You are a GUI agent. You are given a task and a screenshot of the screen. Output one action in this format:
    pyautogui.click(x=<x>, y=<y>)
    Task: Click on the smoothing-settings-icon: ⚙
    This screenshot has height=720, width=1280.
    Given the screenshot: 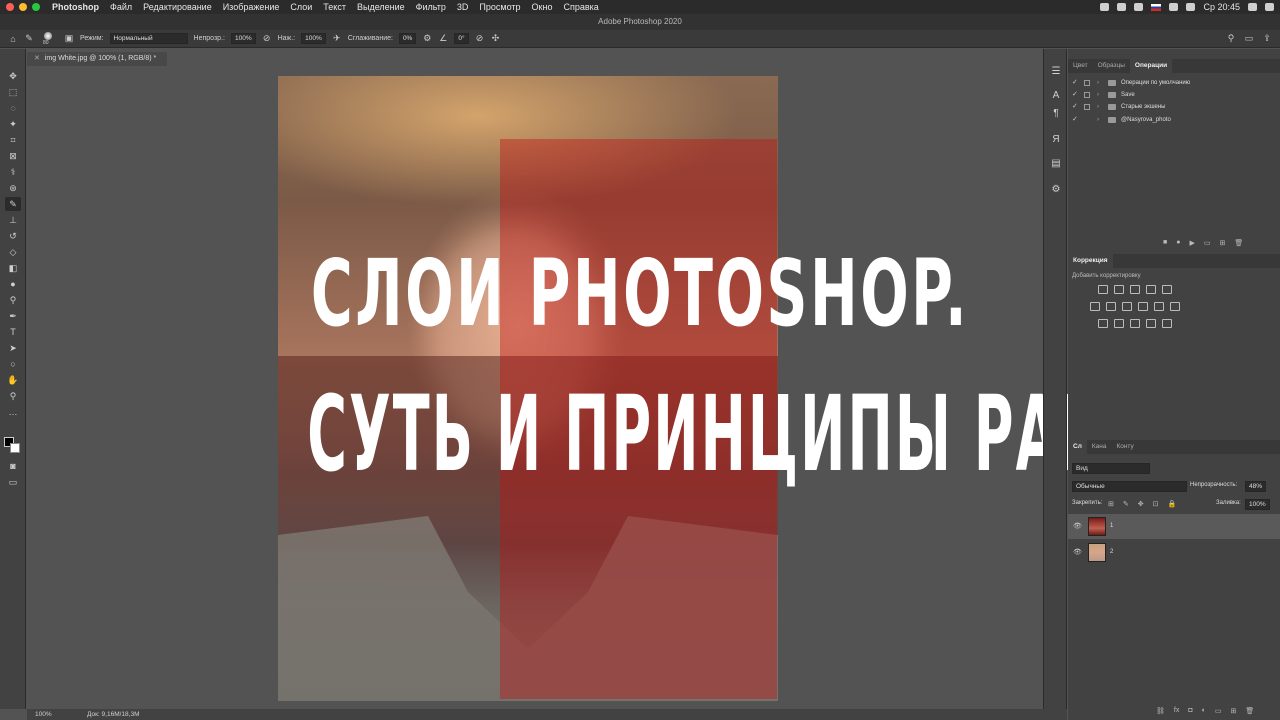 What is the action you would take?
    pyautogui.click(x=427, y=38)
    